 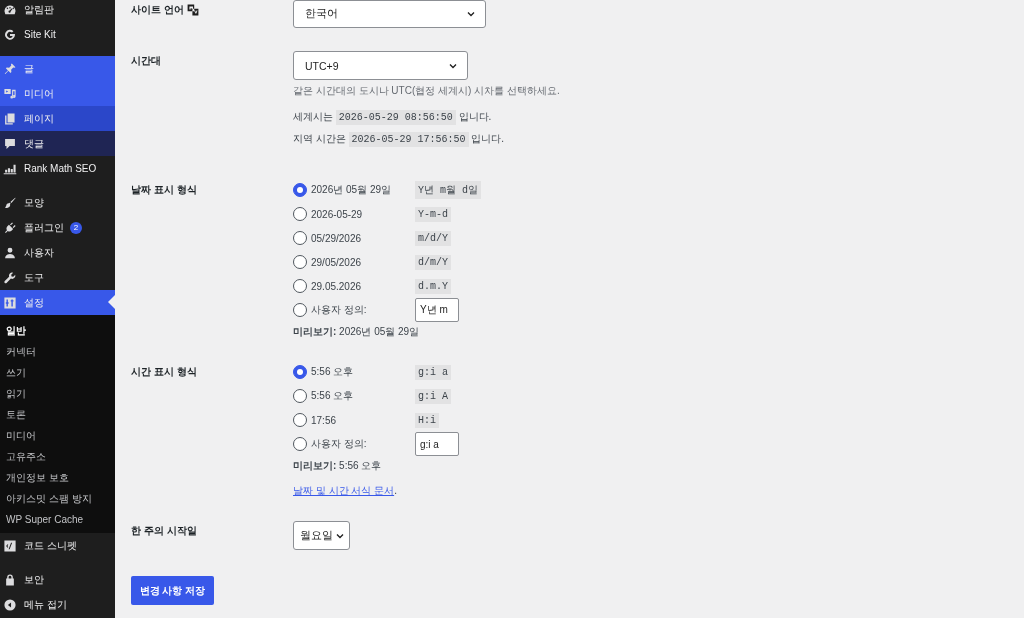 What do you see at coordinates (433, 396) in the screenshot?
I see `format-code: g:i A` at bounding box center [433, 396].